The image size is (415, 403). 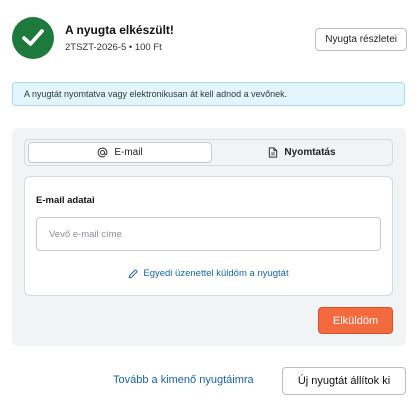 I want to click on custom-message-link: Egyedi üzenettel küldöm a nyugtát, so click(x=208, y=273).